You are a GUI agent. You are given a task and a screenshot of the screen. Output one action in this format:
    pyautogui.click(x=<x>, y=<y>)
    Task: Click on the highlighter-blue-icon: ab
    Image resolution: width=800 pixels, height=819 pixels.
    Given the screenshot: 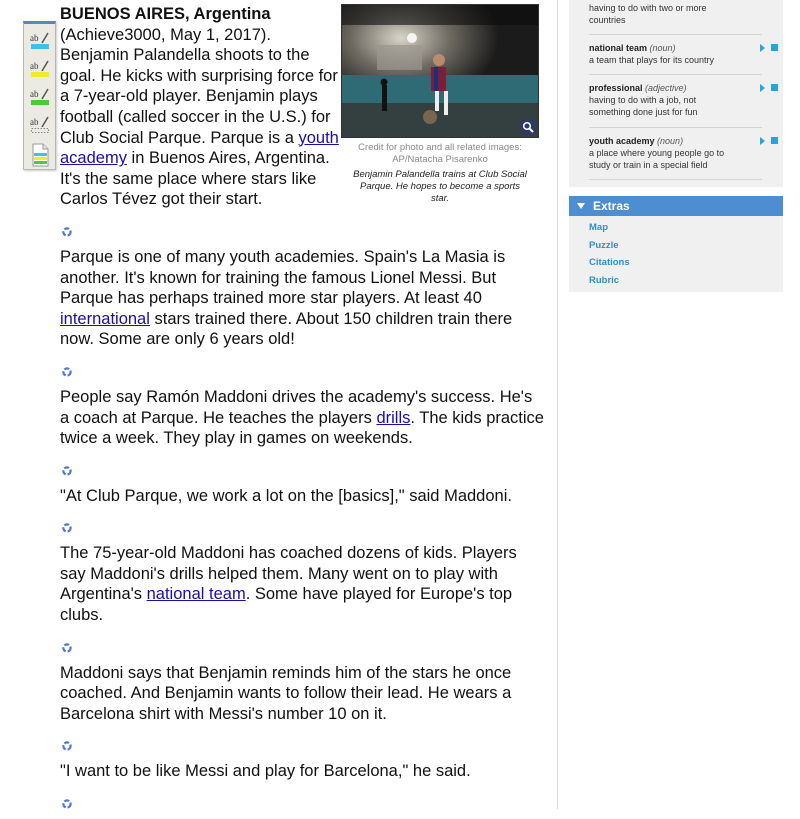 What is the action you would take?
    pyautogui.click(x=39, y=40)
    